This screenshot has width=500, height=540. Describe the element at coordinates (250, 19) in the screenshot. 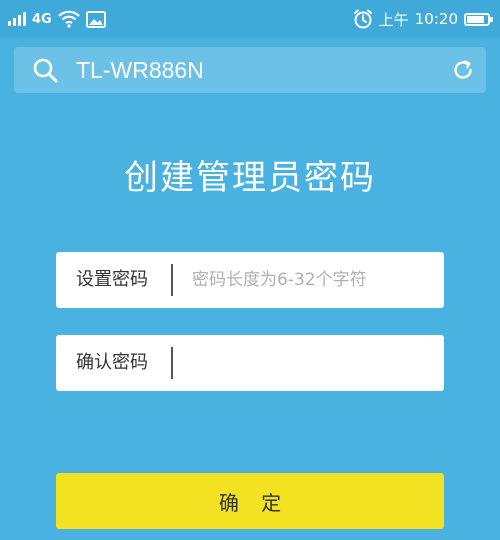

I see `status-bar: 4G 上午 10:20` at that location.